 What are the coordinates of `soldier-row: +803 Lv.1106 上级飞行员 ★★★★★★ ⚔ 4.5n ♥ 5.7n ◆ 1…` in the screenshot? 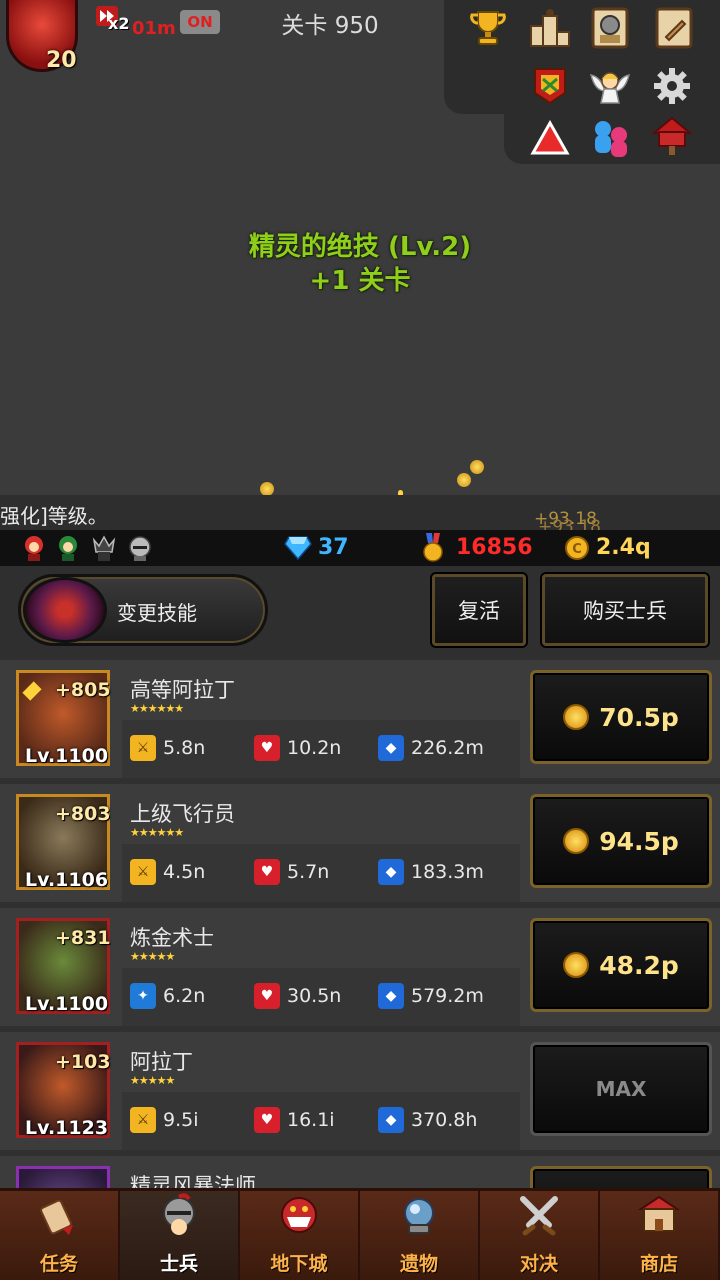 It's located at (360, 843).